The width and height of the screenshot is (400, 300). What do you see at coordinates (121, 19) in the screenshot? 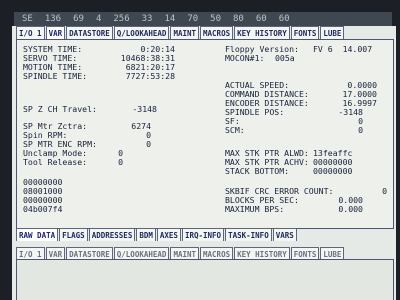
I see `status-item: 256` at bounding box center [121, 19].